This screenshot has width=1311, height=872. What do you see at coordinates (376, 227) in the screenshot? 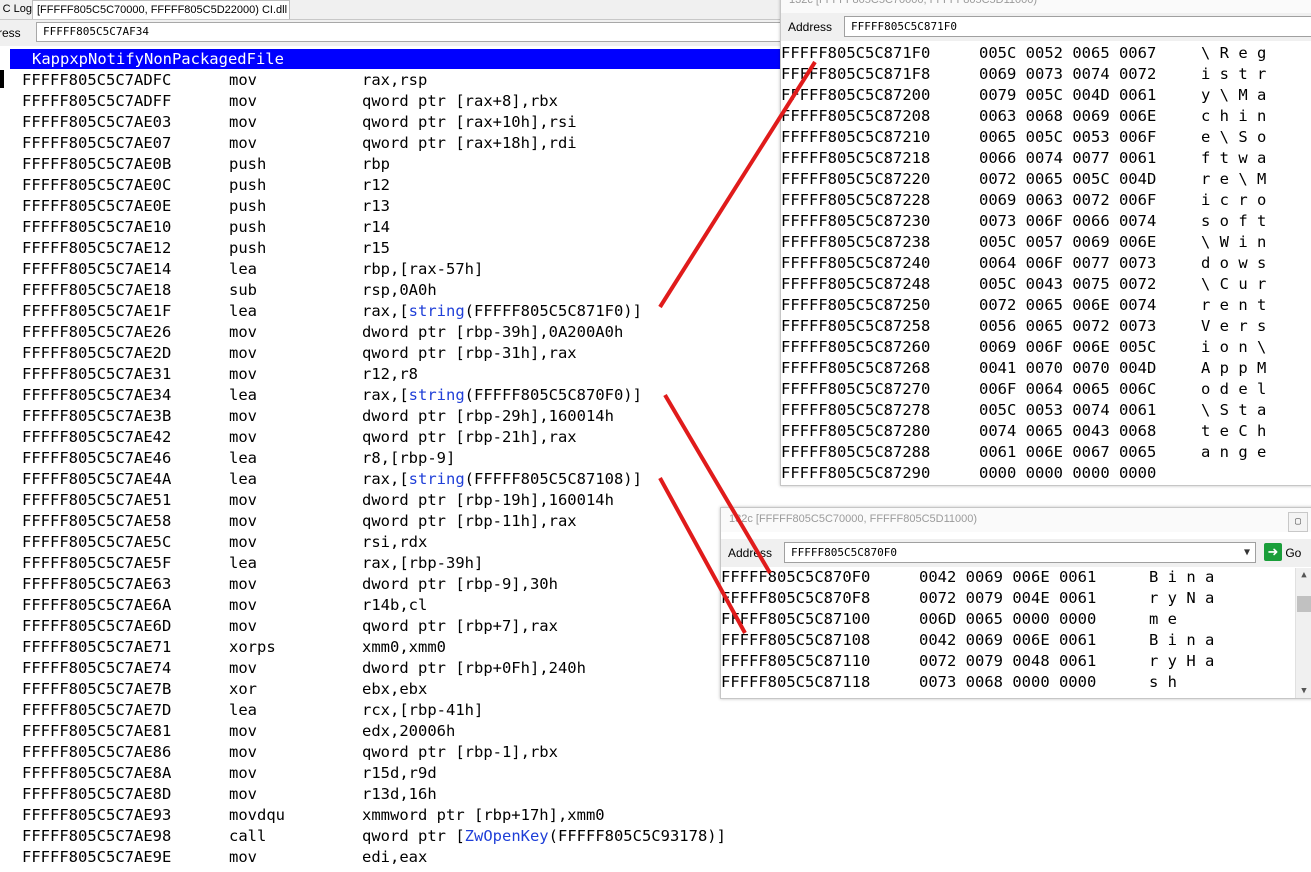
I see `instruction-operands: r14` at bounding box center [376, 227].